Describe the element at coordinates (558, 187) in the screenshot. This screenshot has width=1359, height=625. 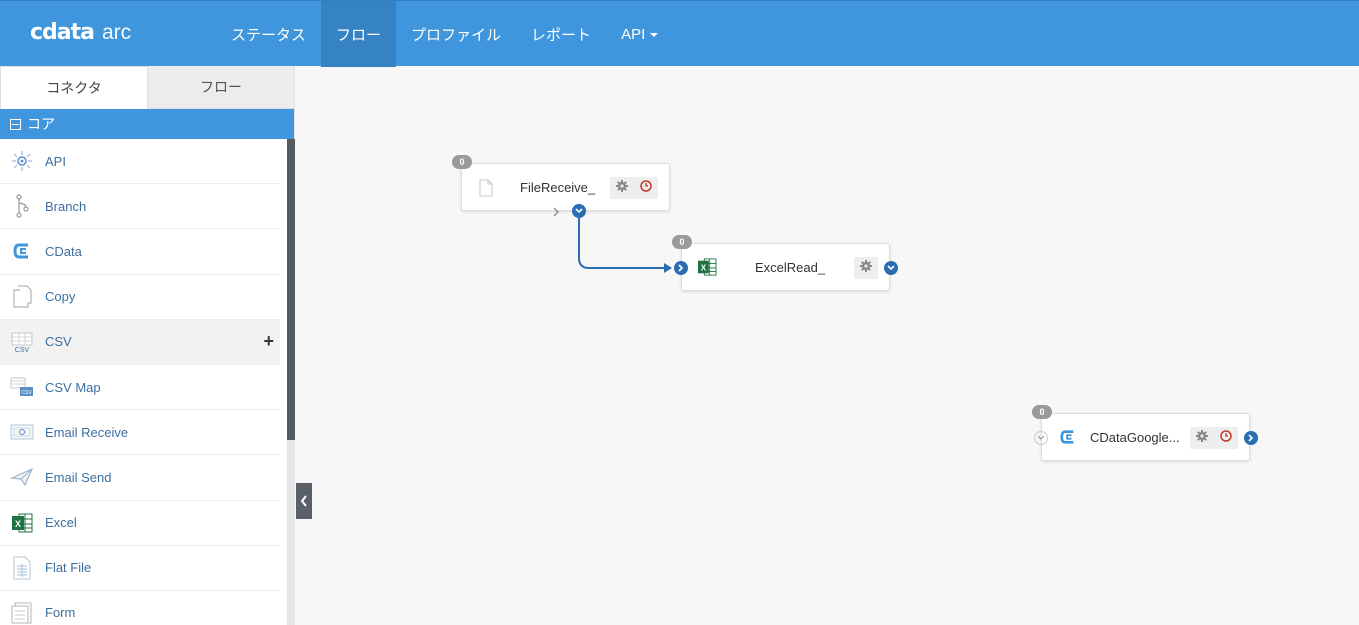
I see `node-title: FileReceive_` at that location.